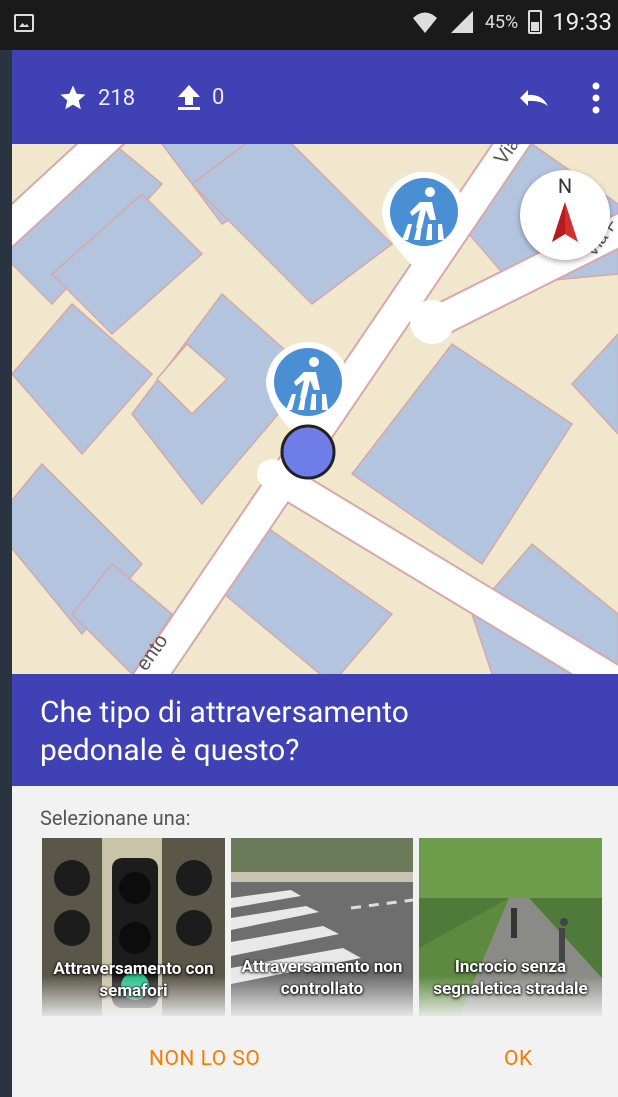  I want to click on stars-counter: 218, so click(96, 98).